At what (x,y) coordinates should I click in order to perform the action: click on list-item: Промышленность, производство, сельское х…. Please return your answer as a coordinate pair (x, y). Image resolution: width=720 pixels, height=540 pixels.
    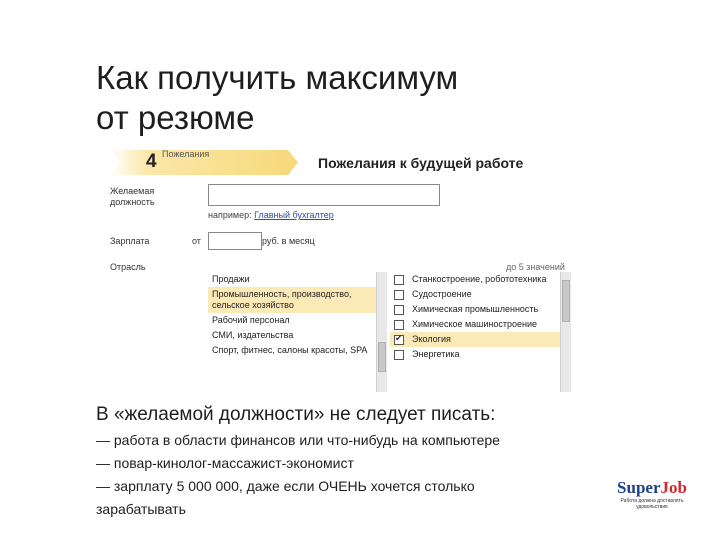
    Looking at the image, I should click on (292, 300).